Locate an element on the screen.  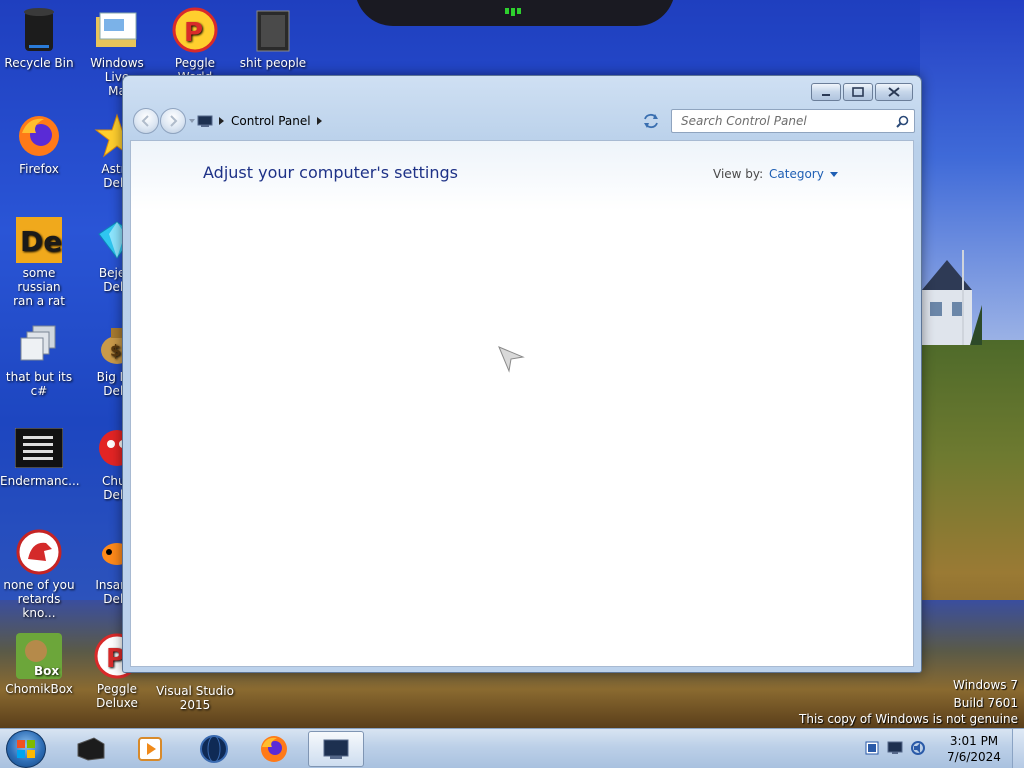
desktop-icon-russian-rat: De some russian ran a rat is located at coordinates (39, 262).